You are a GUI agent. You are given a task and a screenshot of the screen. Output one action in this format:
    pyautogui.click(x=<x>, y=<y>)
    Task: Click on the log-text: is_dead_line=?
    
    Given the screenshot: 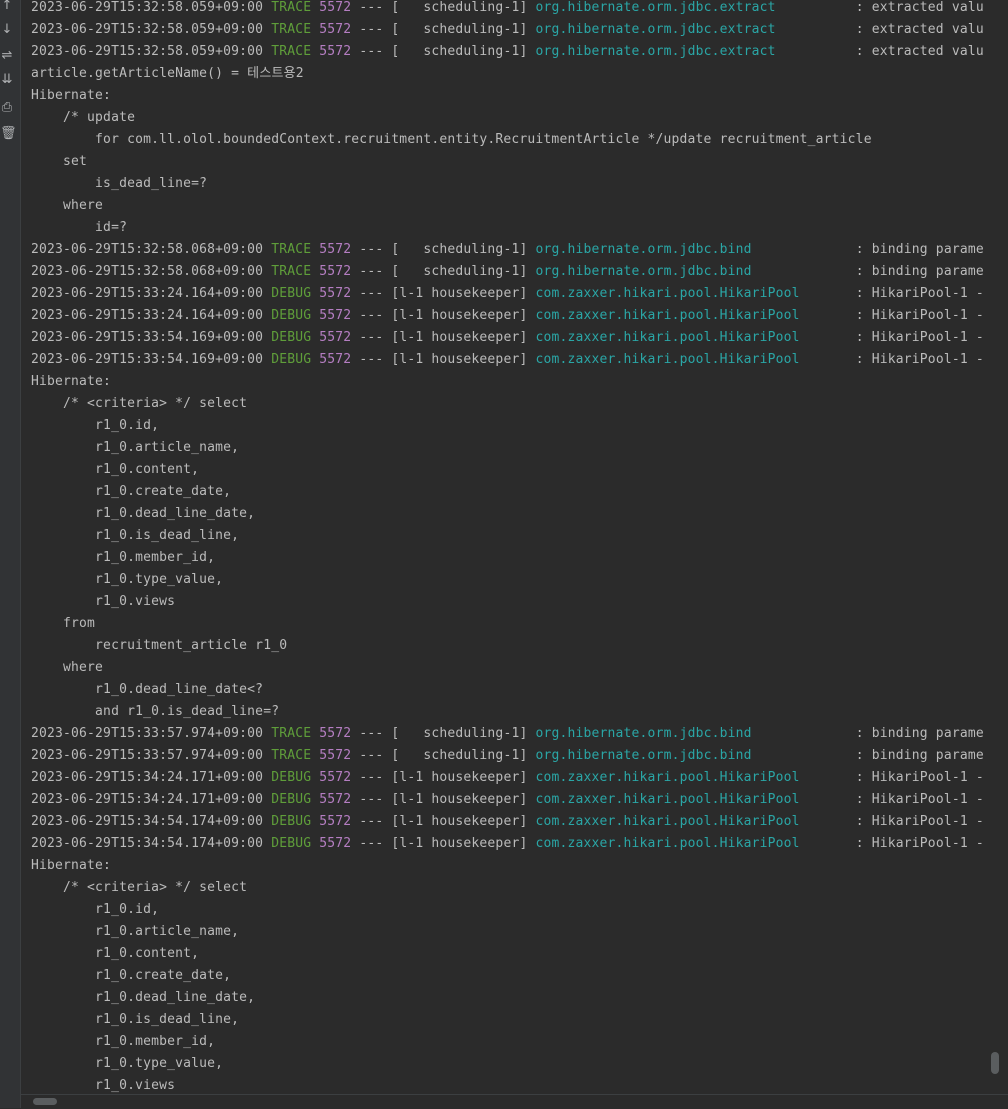 What is the action you would take?
    pyautogui.click(x=119, y=183)
    